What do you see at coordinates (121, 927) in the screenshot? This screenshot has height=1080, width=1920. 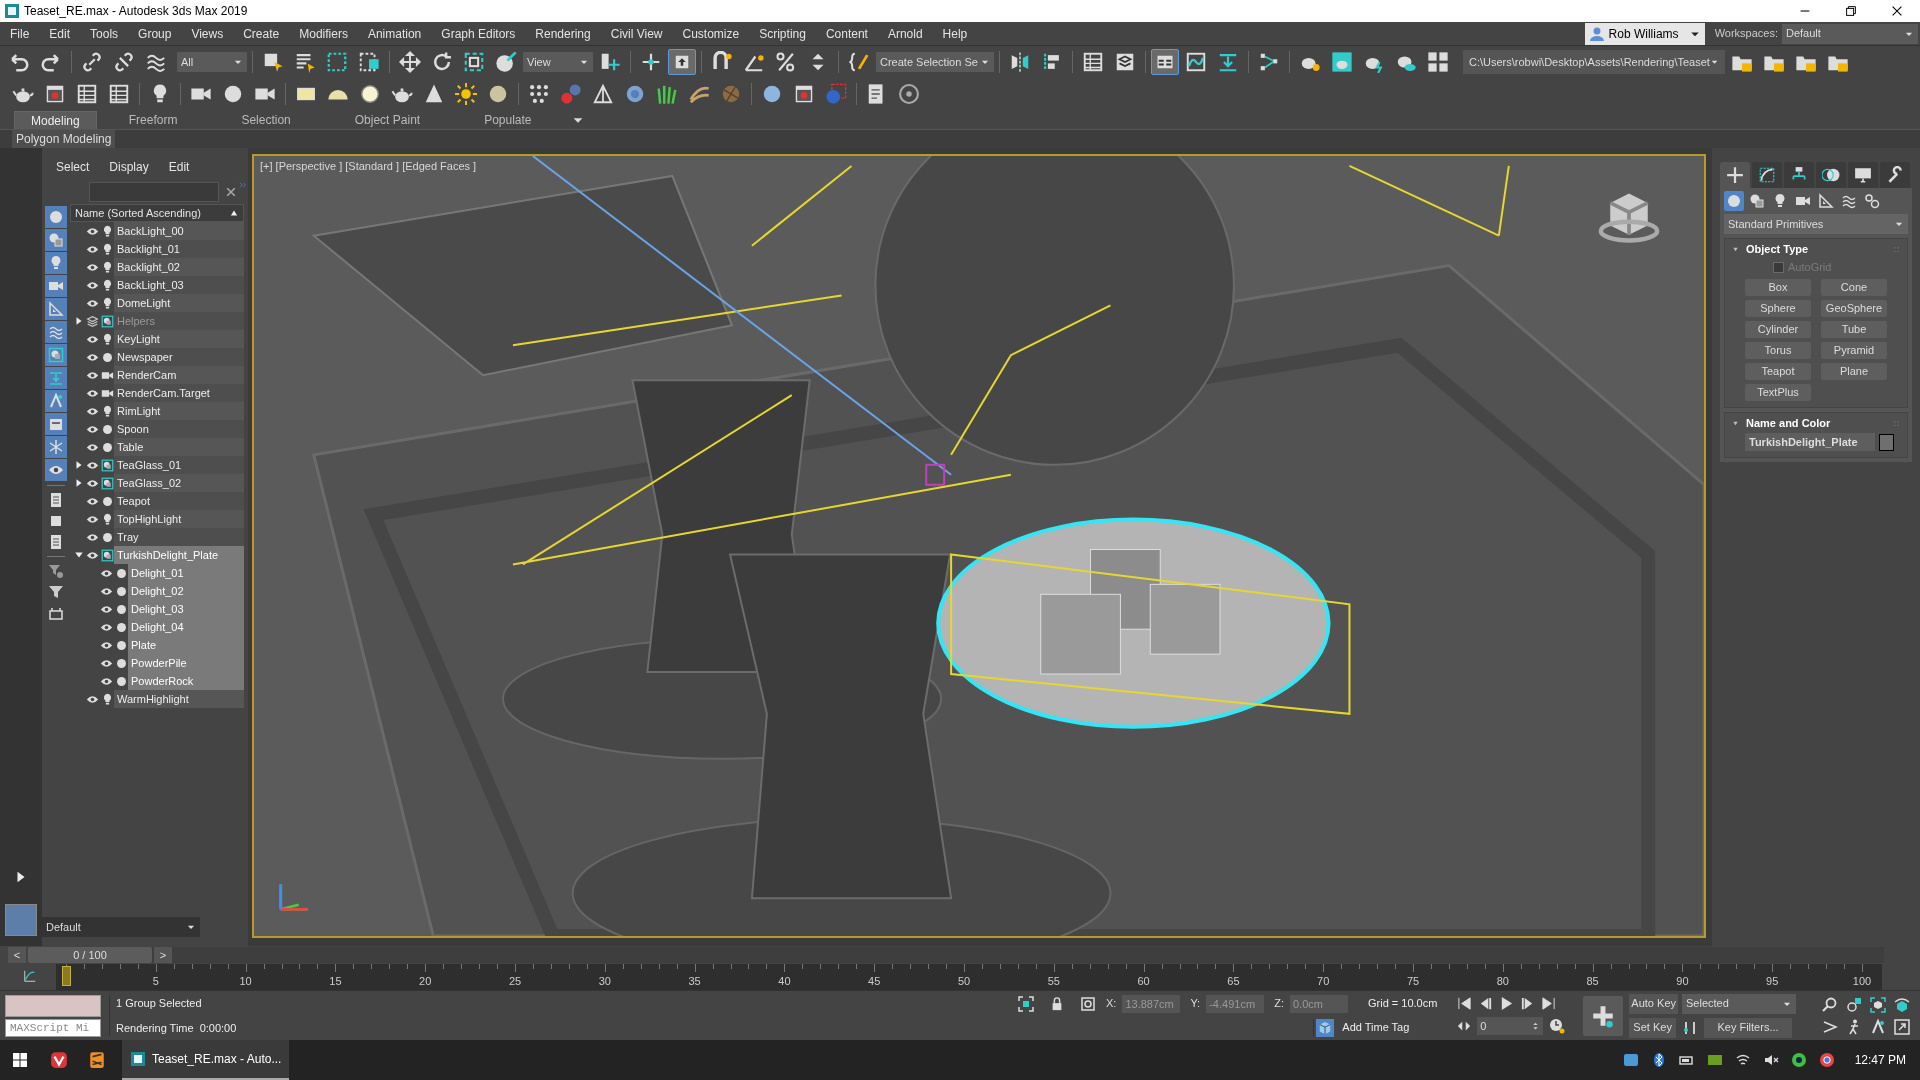 I see `layer-dropdown: Default` at bounding box center [121, 927].